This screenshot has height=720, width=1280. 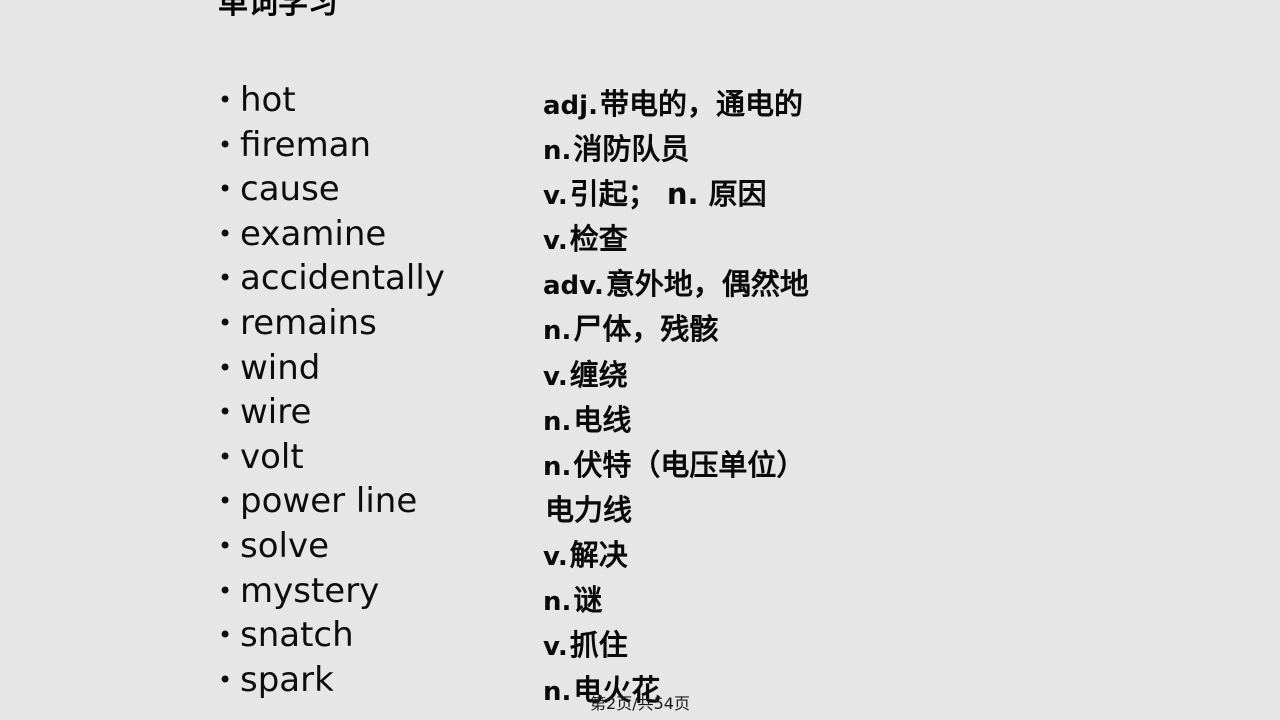 I want to click on vocabulary-definition-item: n.尸体，残骸, so click(x=793, y=329).